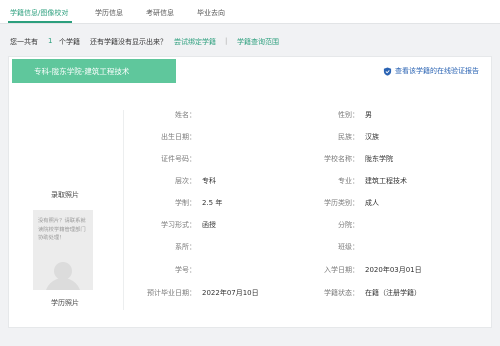  What do you see at coordinates (386, 181) in the screenshot?
I see `field-value: 建筑工程技术` at bounding box center [386, 181].